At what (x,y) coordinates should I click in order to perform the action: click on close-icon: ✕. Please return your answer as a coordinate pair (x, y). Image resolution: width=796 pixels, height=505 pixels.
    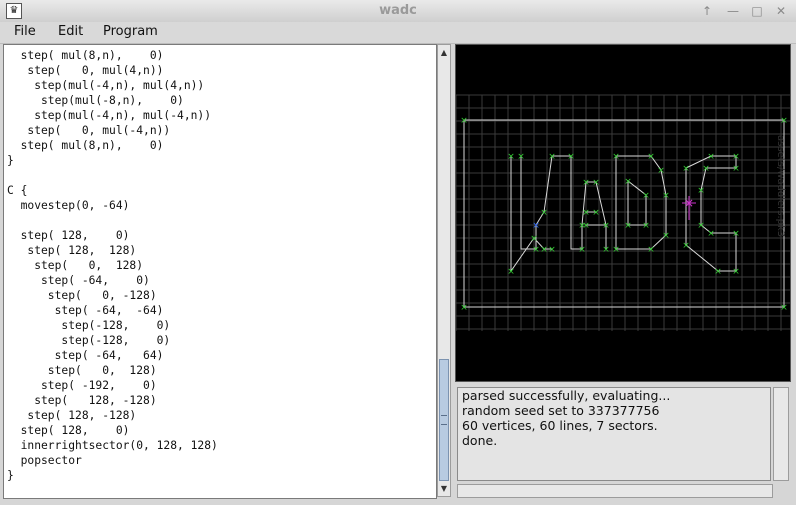
    Looking at the image, I should click on (781, 11).